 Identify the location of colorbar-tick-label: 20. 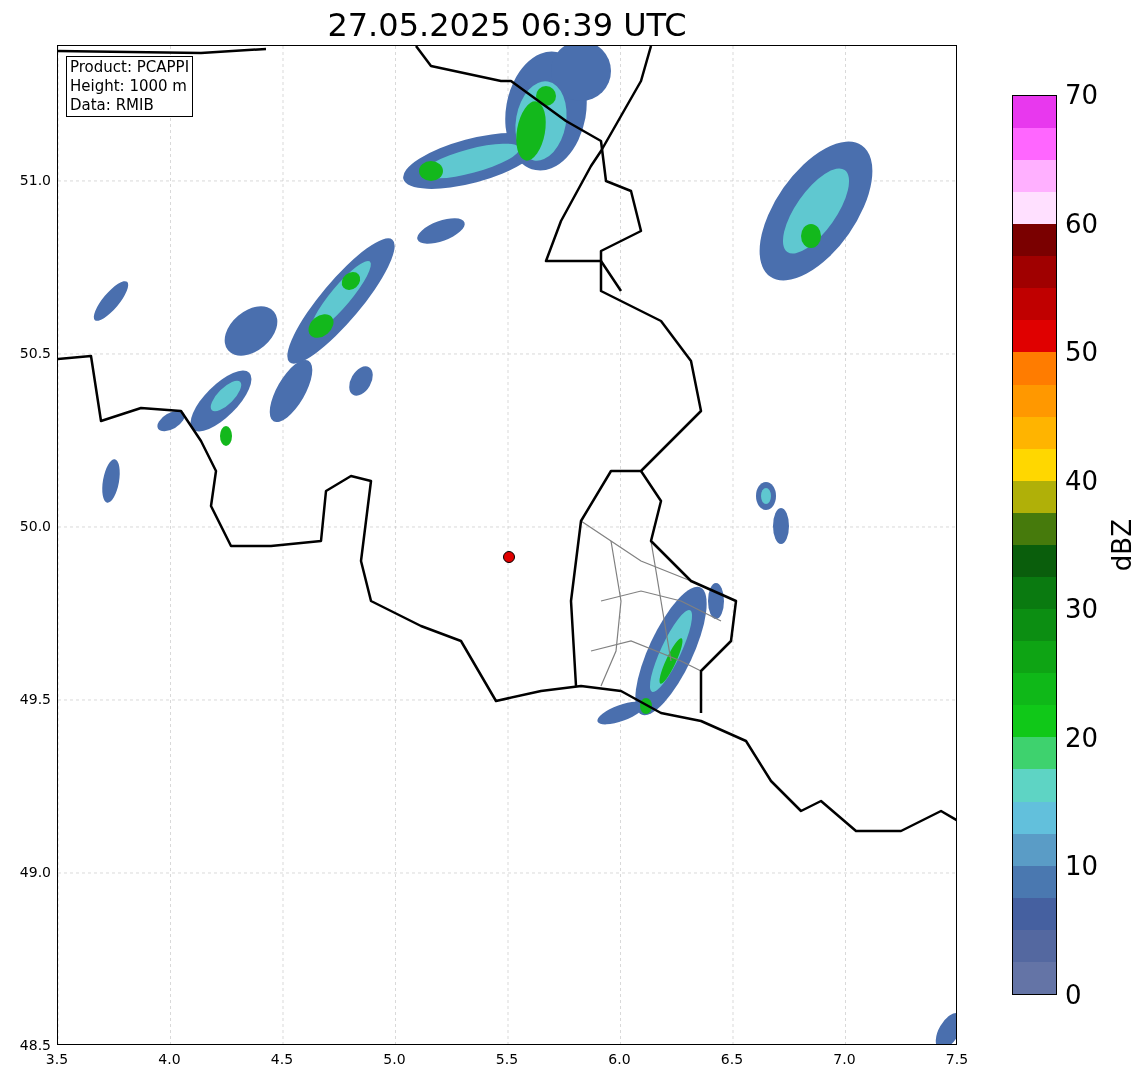
(1082, 737).